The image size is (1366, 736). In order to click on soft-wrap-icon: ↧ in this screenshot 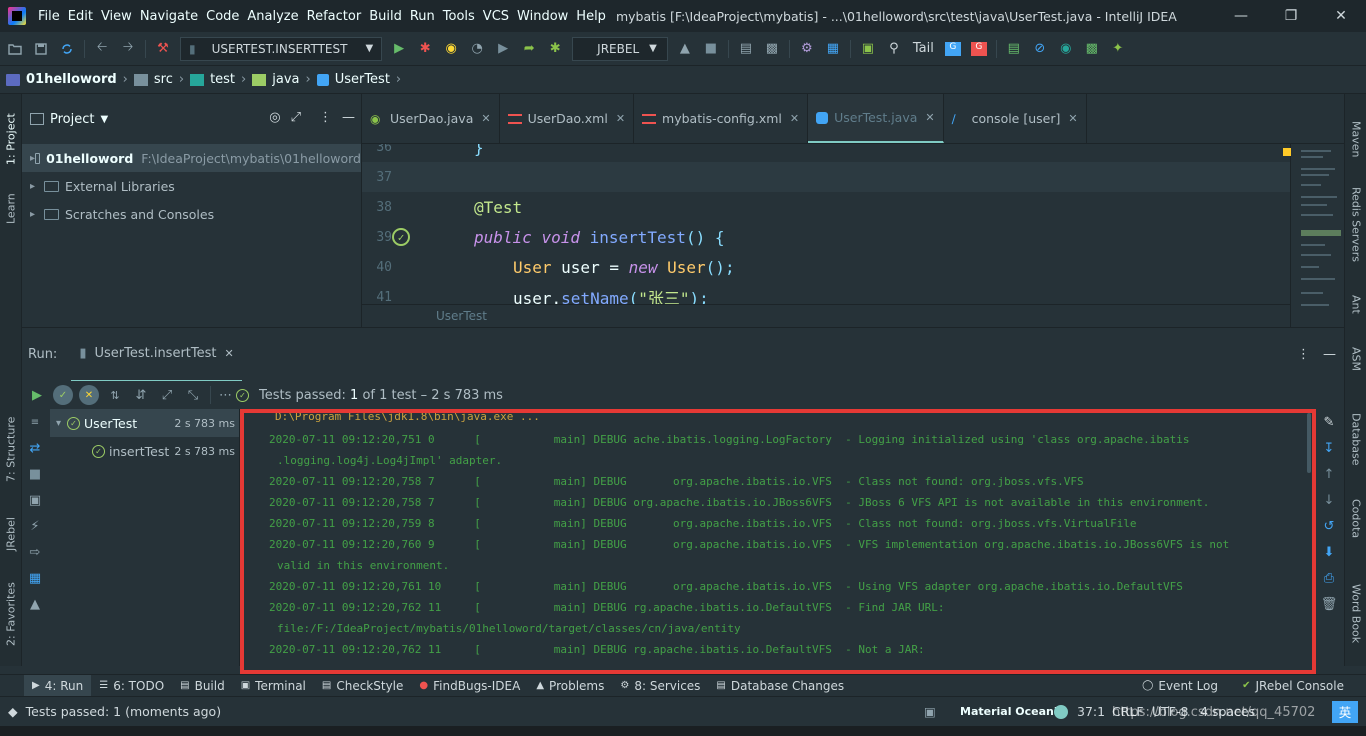, I will do `click(1329, 448)`.